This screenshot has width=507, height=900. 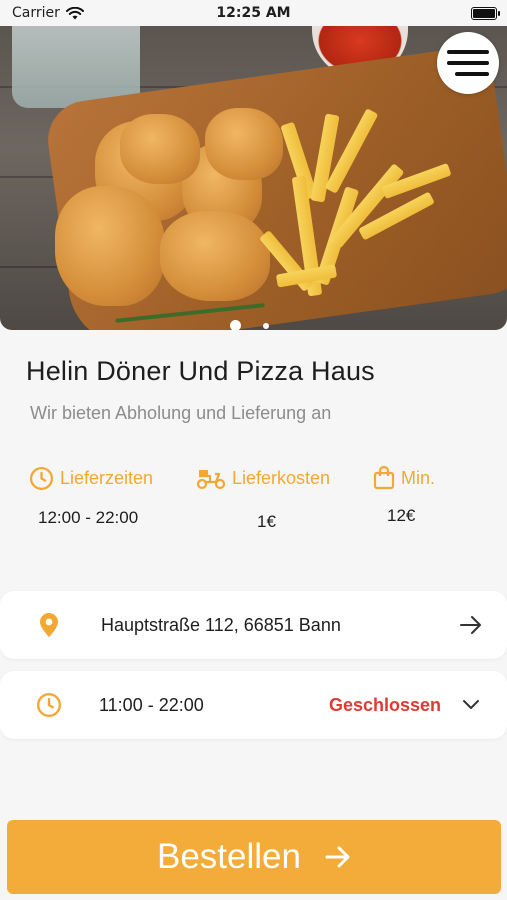 I want to click on carousel-pager, so click(x=249, y=325).